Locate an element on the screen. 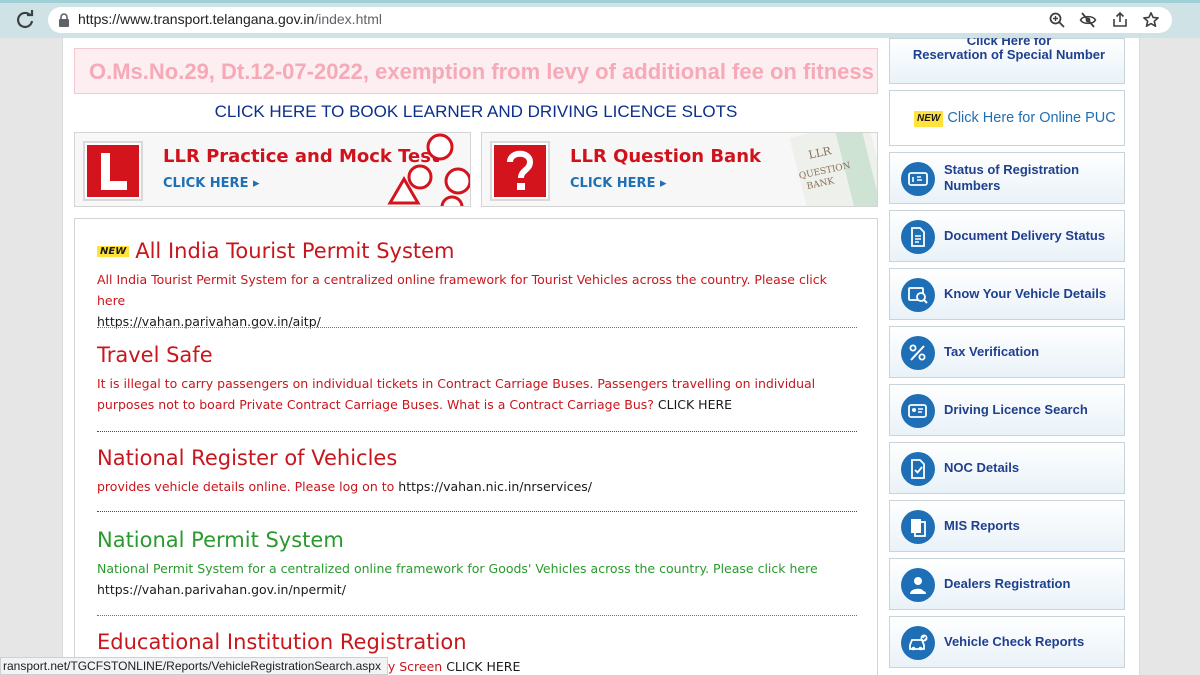 Image resolution: width=1200 pixels, height=675 pixels. bookmark-star-icon is located at coordinates (1151, 20).